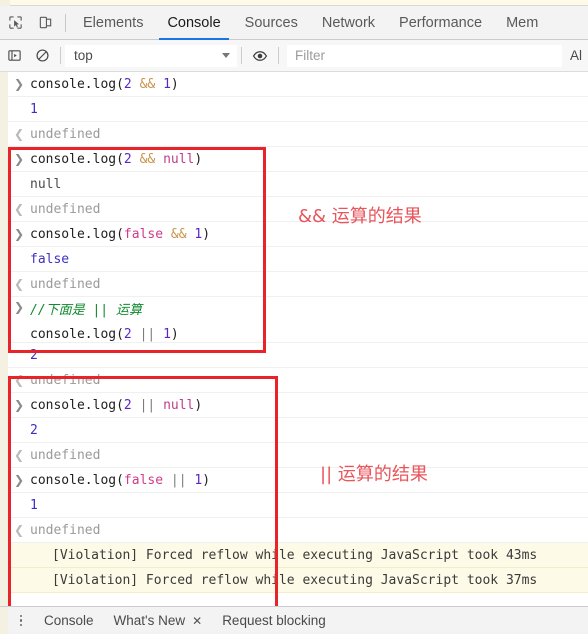  I want to click on tab-performance: Performance, so click(440, 22).